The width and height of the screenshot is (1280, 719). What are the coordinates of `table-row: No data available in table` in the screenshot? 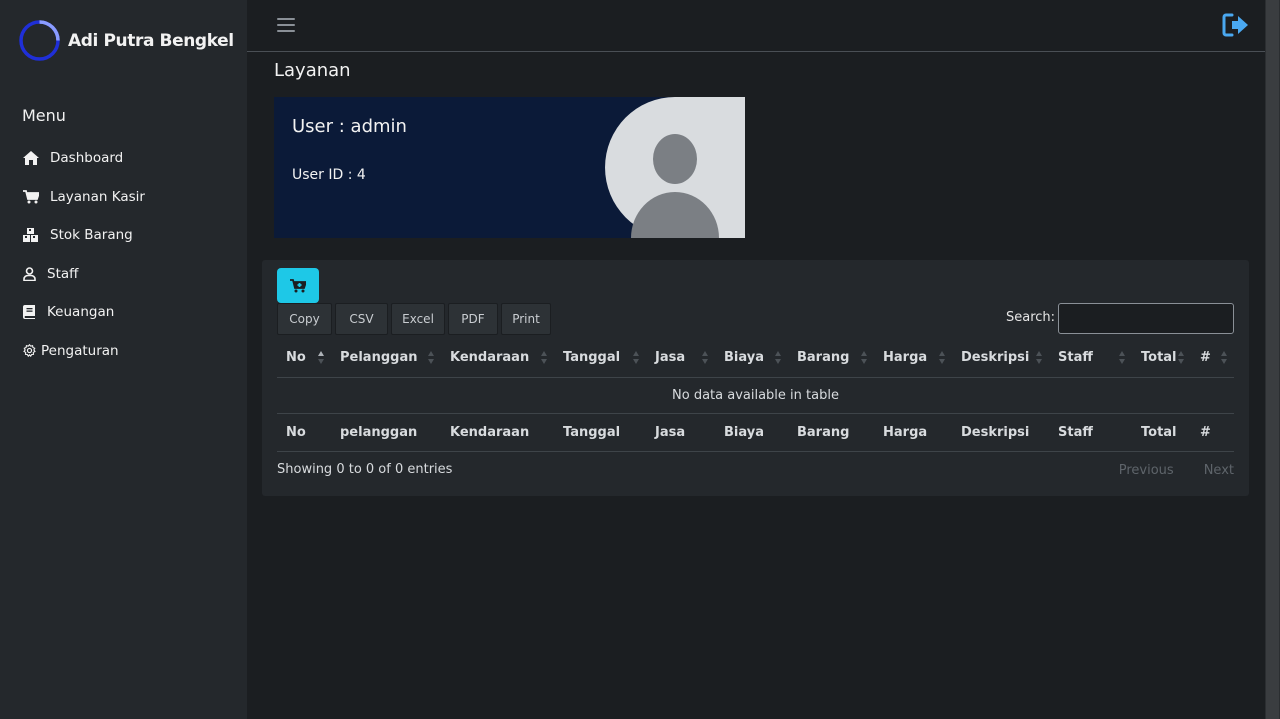 It's located at (755, 395).